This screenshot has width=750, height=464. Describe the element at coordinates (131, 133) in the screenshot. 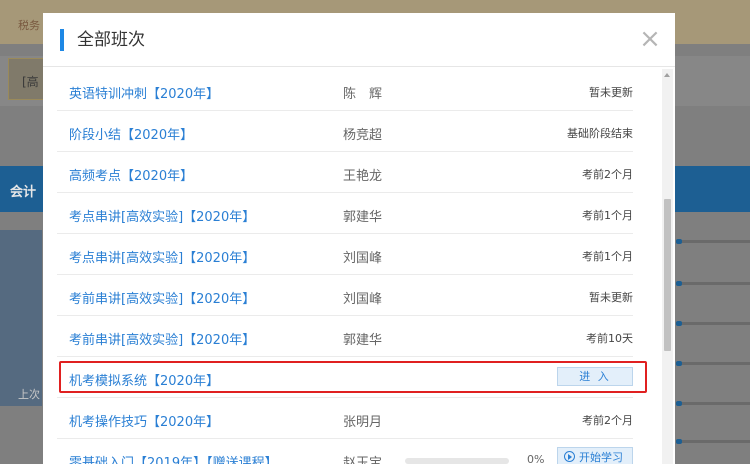

I see `class-name-link: 阶段小结【2020年】` at that location.